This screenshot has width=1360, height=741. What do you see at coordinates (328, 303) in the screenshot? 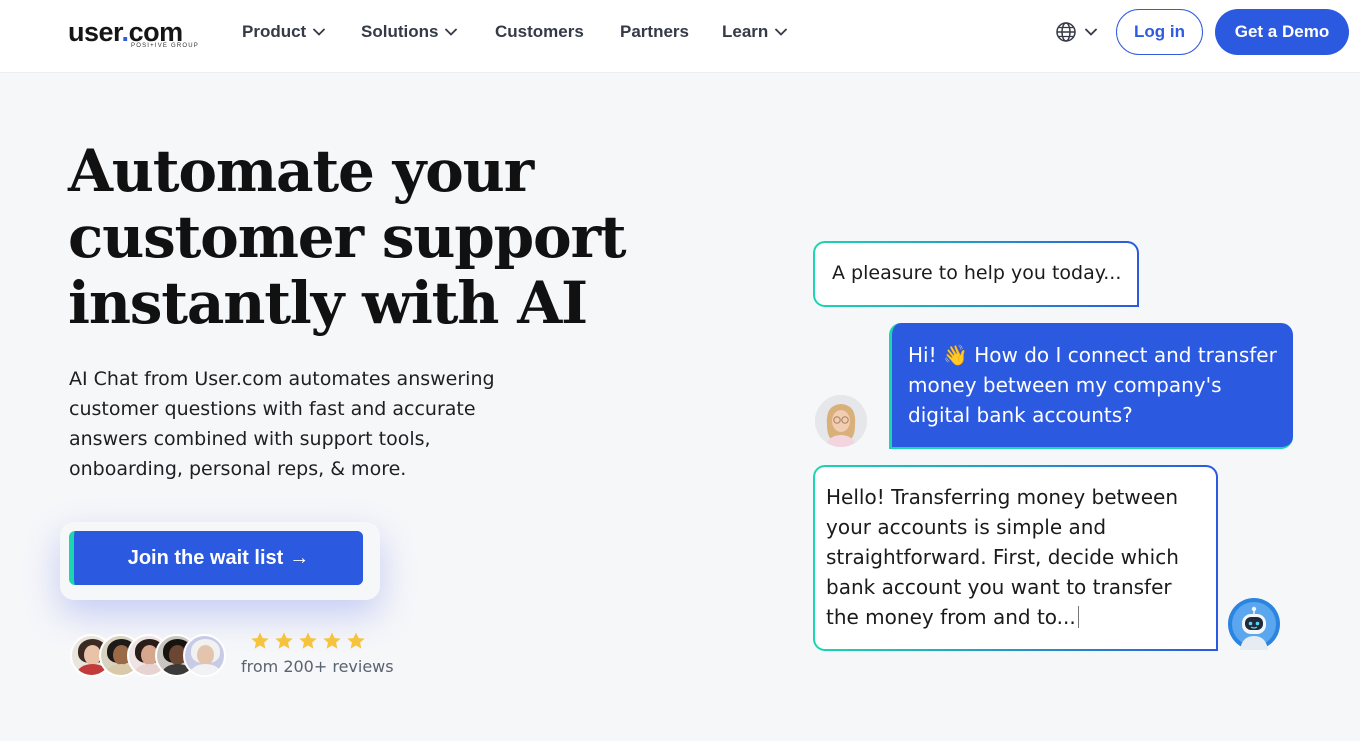
I see `hero-title-line: instantly with AI` at bounding box center [328, 303].